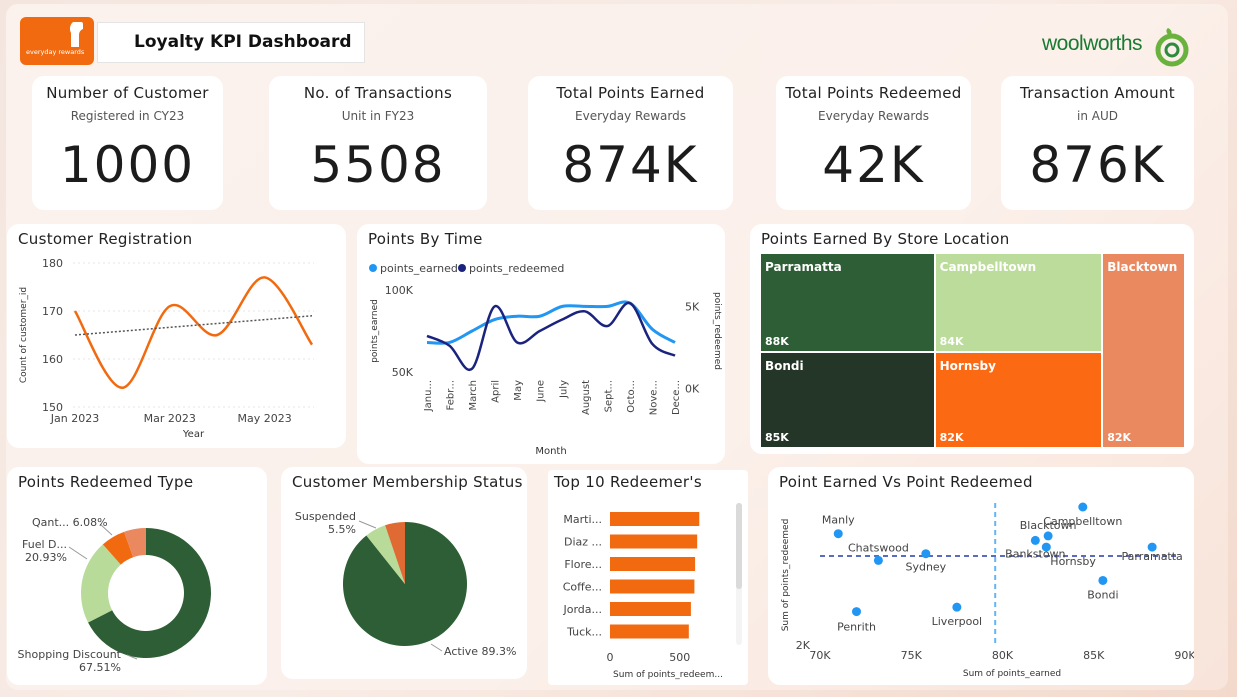 The image size is (1237, 697). Describe the element at coordinates (1018, 400) in the screenshot. I see `treemap-tile: Hornsby 82K` at that location.